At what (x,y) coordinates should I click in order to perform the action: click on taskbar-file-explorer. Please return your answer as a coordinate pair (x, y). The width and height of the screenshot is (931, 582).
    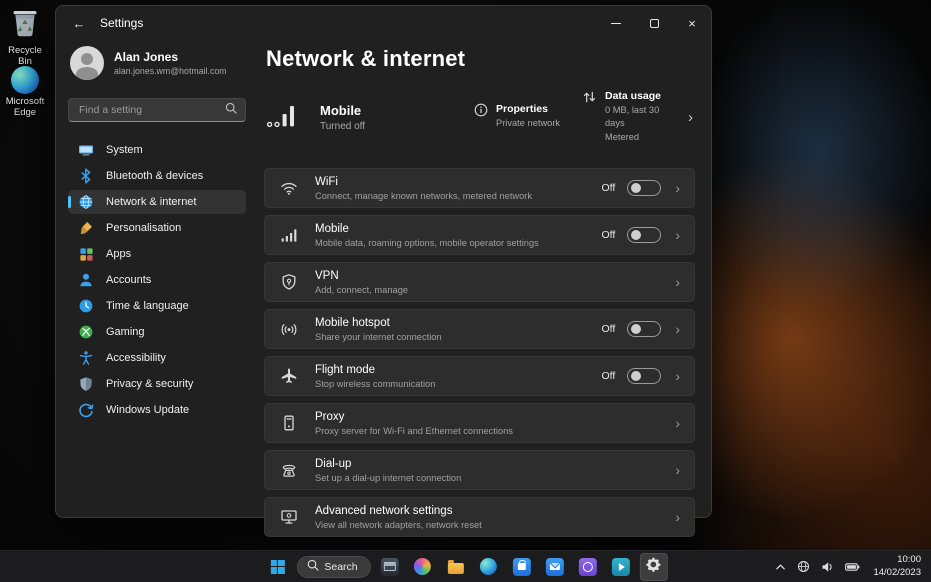
    Looking at the image, I should click on (456, 567).